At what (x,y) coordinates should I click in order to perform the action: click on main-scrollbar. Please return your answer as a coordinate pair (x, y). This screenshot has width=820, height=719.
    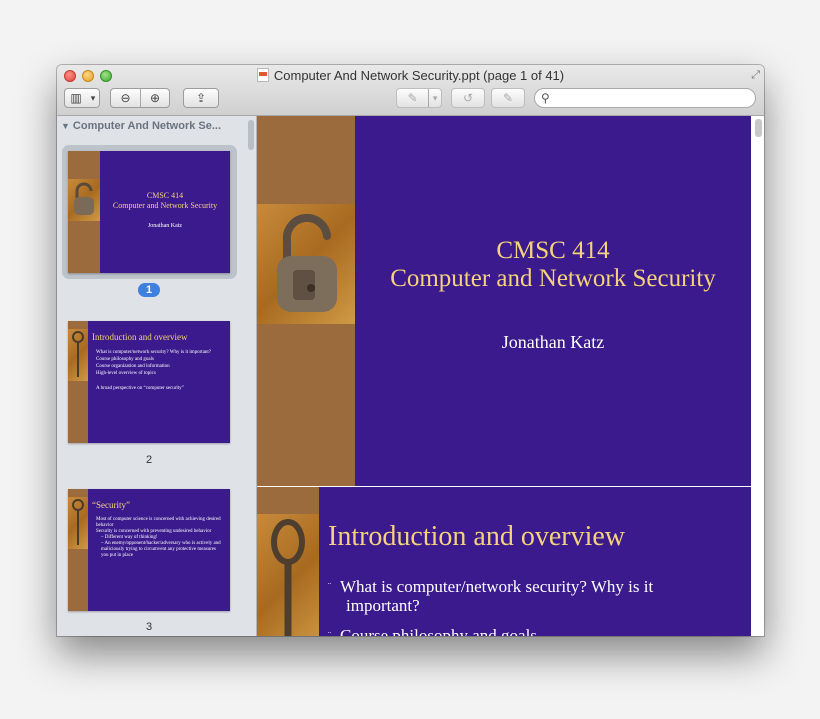
    Looking at the image, I should click on (758, 128).